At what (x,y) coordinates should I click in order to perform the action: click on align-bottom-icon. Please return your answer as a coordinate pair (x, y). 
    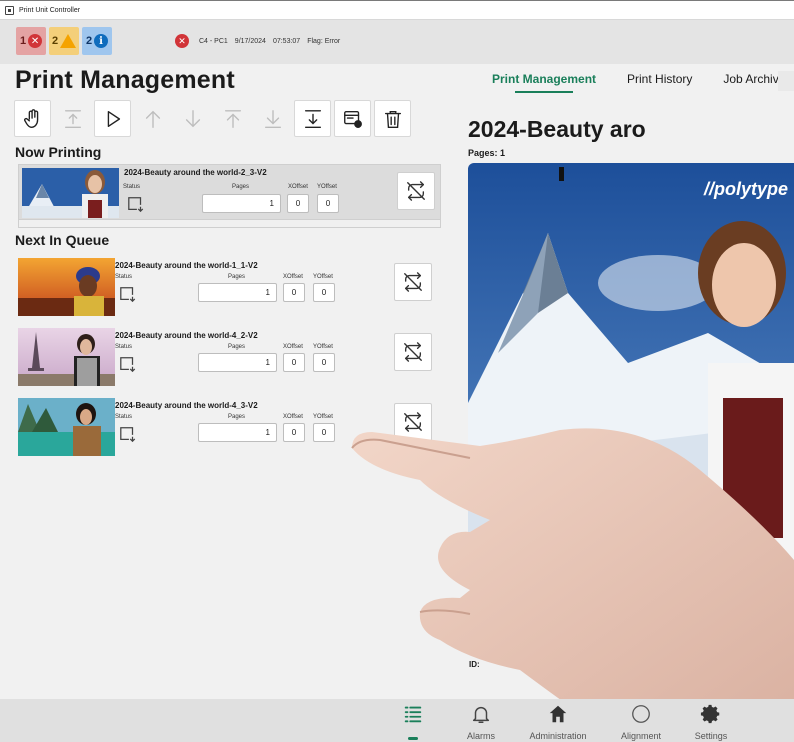
    Looking at the image, I should click on (312, 118).